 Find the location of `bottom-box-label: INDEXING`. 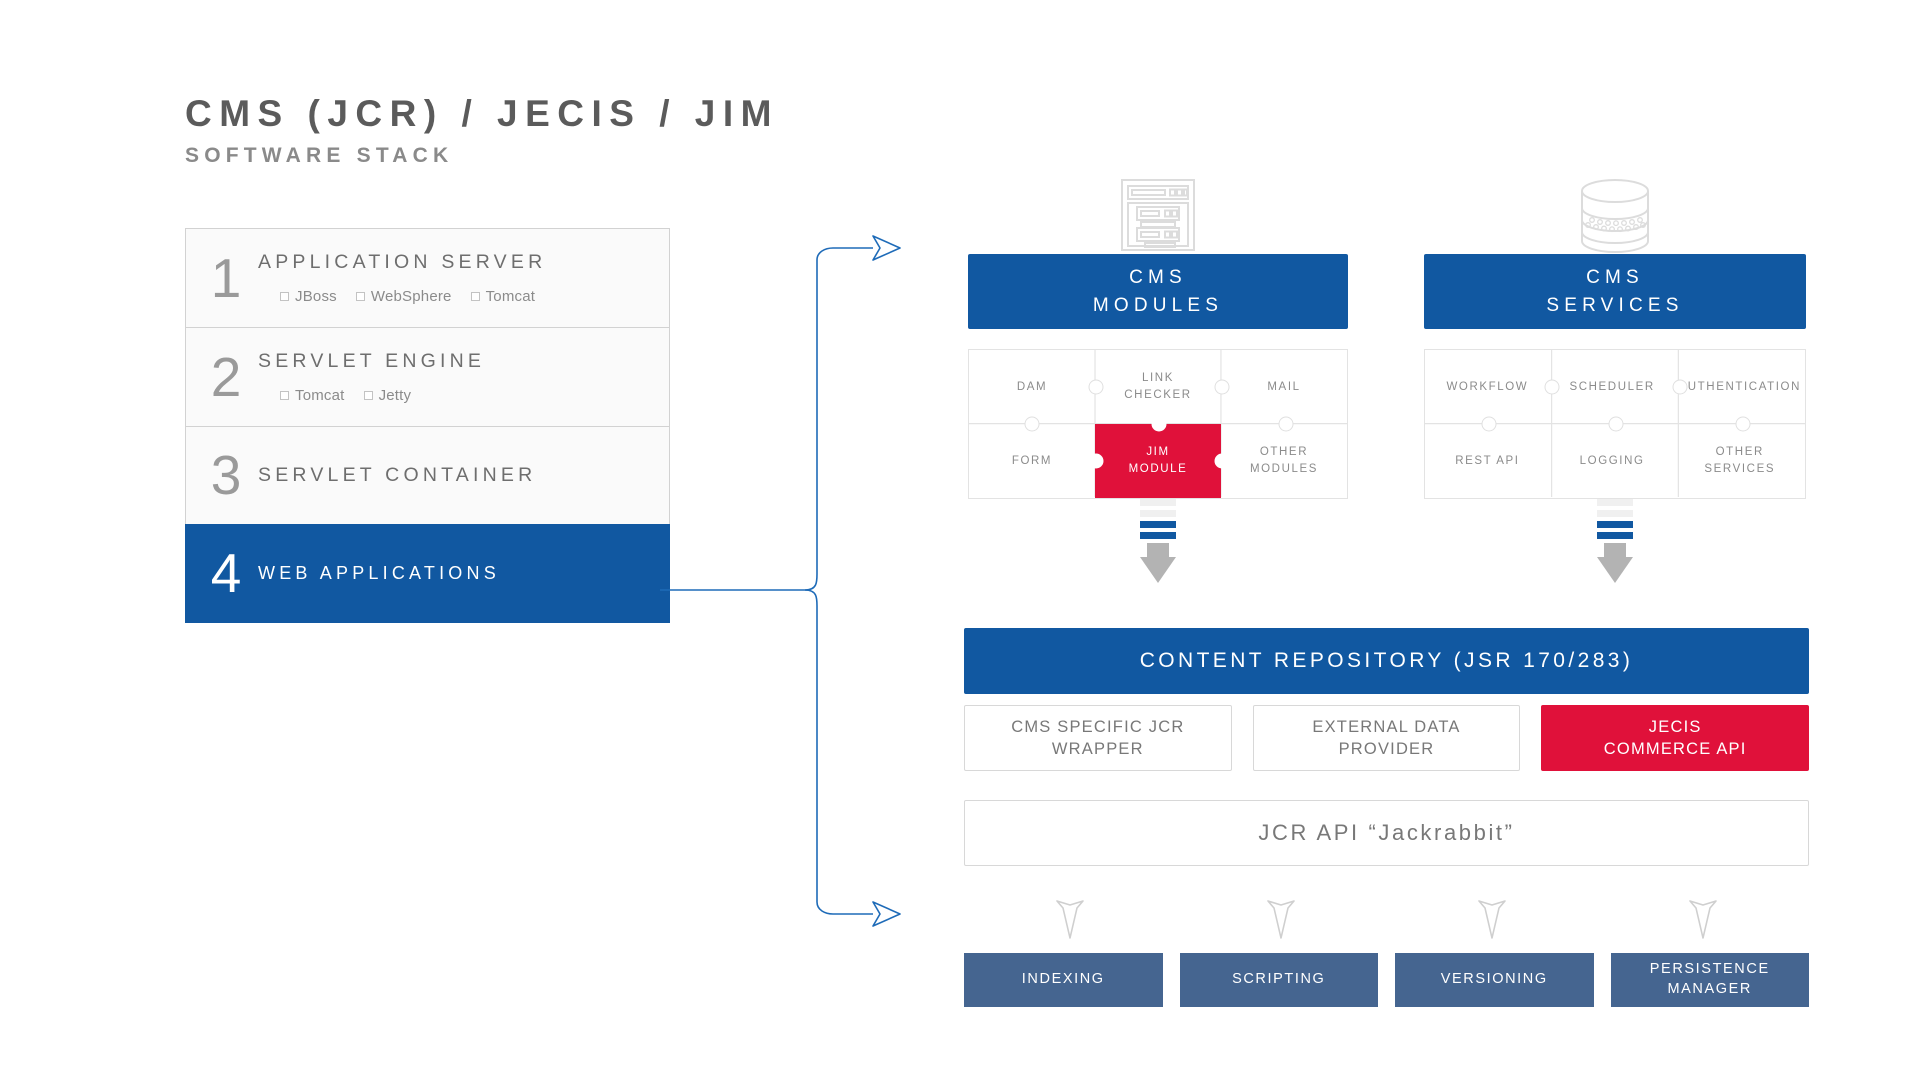

bottom-box-label: INDEXING is located at coordinates (1063, 979).